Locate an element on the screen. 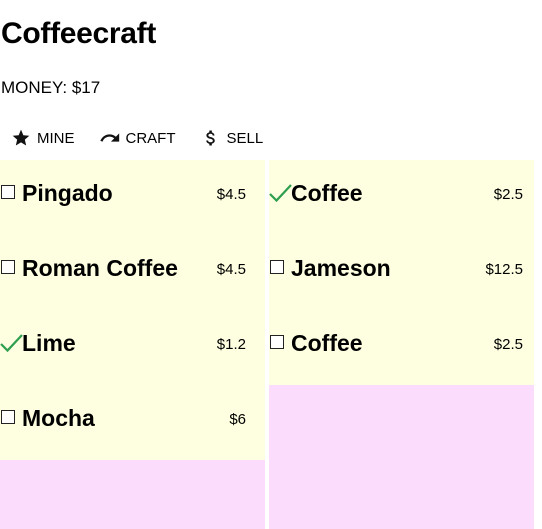  craft-label: CRAFT is located at coordinates (150, 138).